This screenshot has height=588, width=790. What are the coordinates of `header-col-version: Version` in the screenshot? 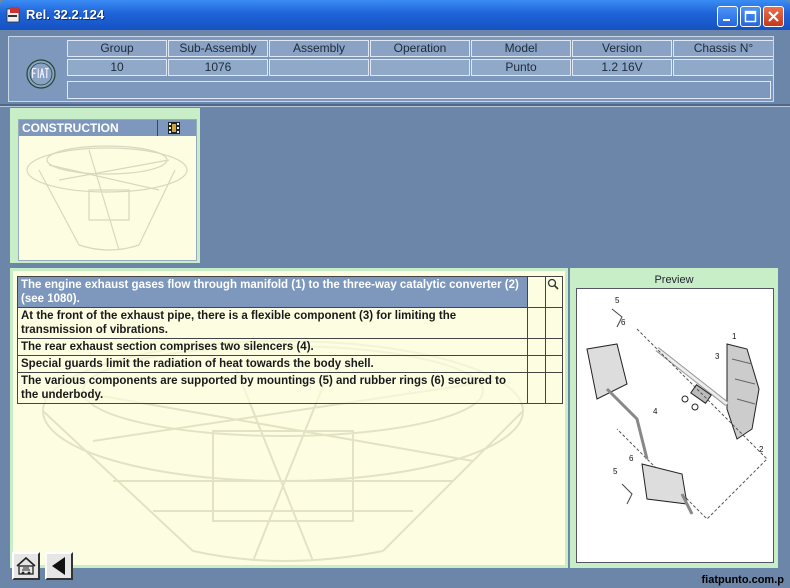 It's located at (622, 48).